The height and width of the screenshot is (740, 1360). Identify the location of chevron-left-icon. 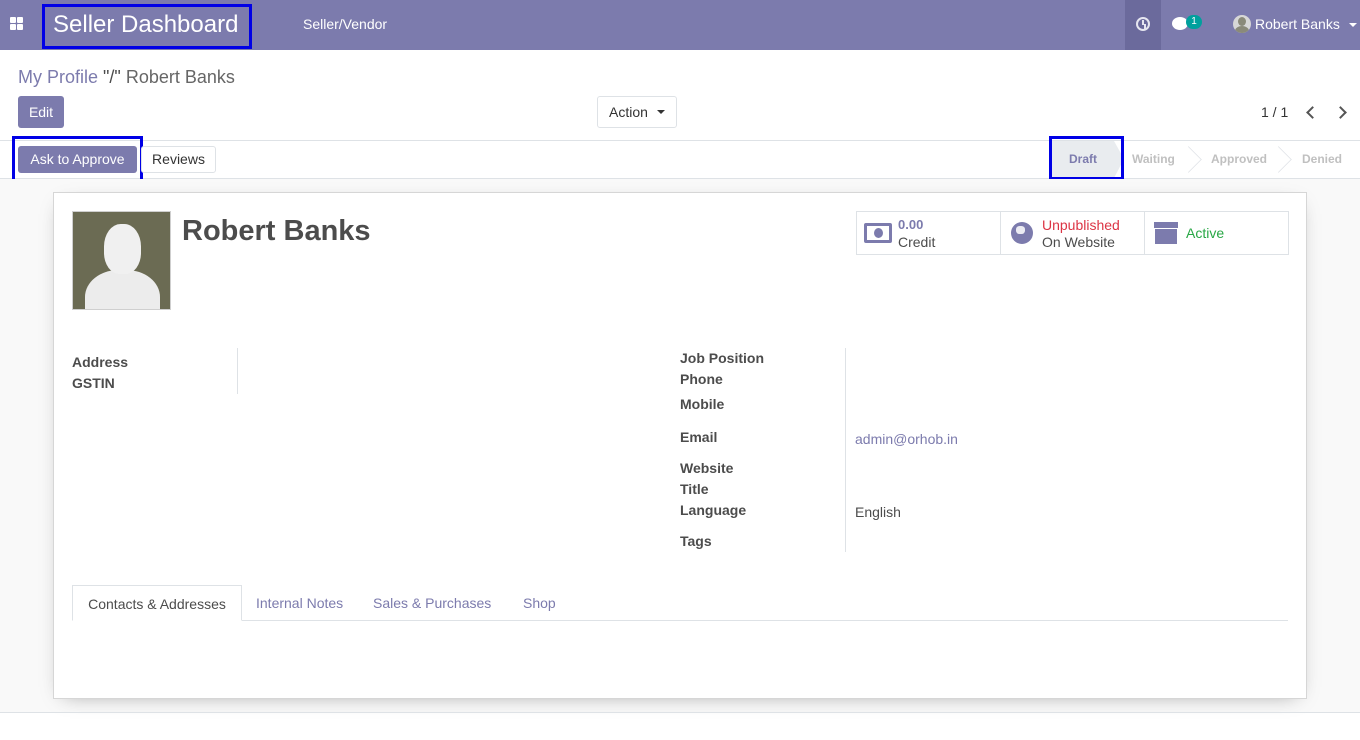
(1310, 112).